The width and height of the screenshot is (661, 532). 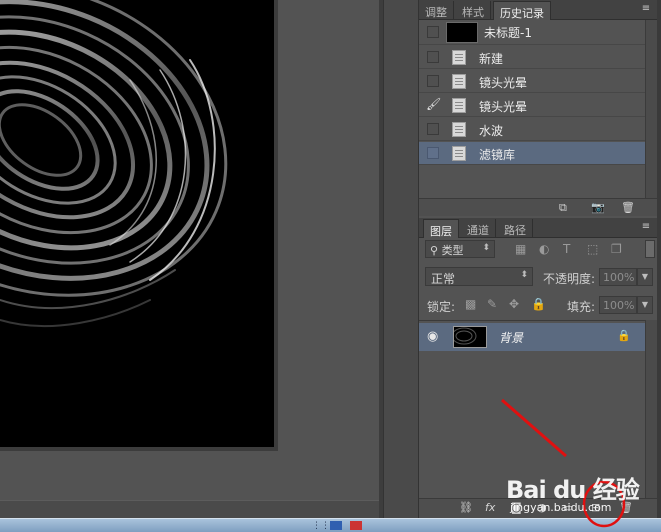 I want to click on tab-history: 历史记录, so click(x=522, y=10).